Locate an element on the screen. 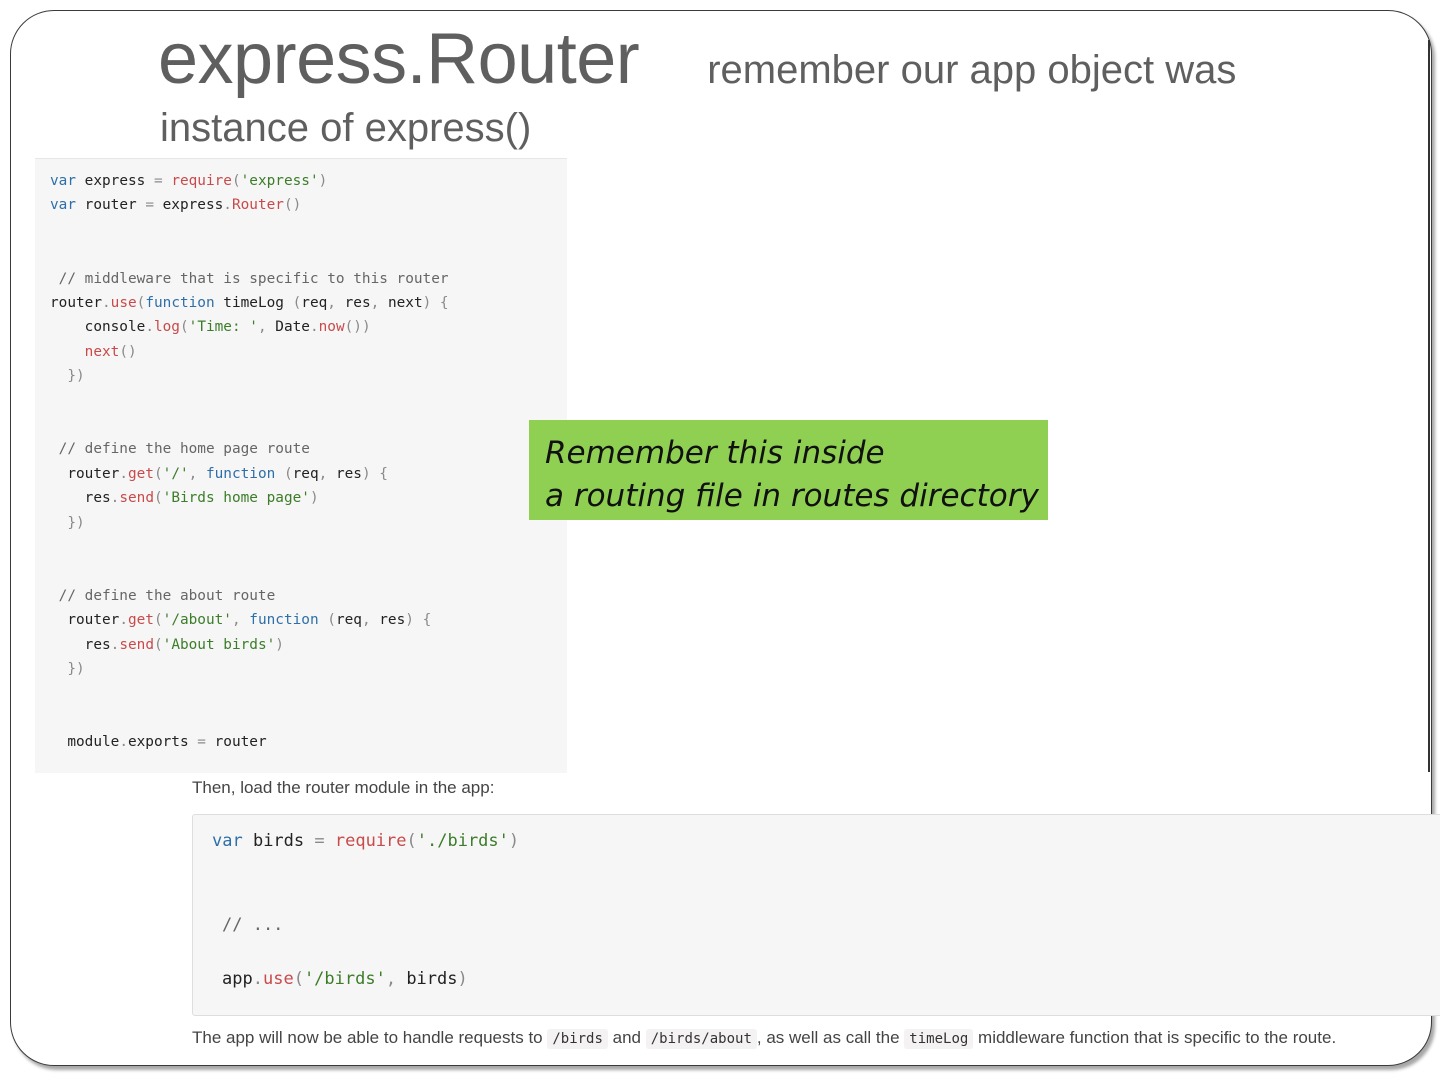 This screenshot has height=1080, width=1440. code-token: 'Time: ' is located at coordinates (223, 327).